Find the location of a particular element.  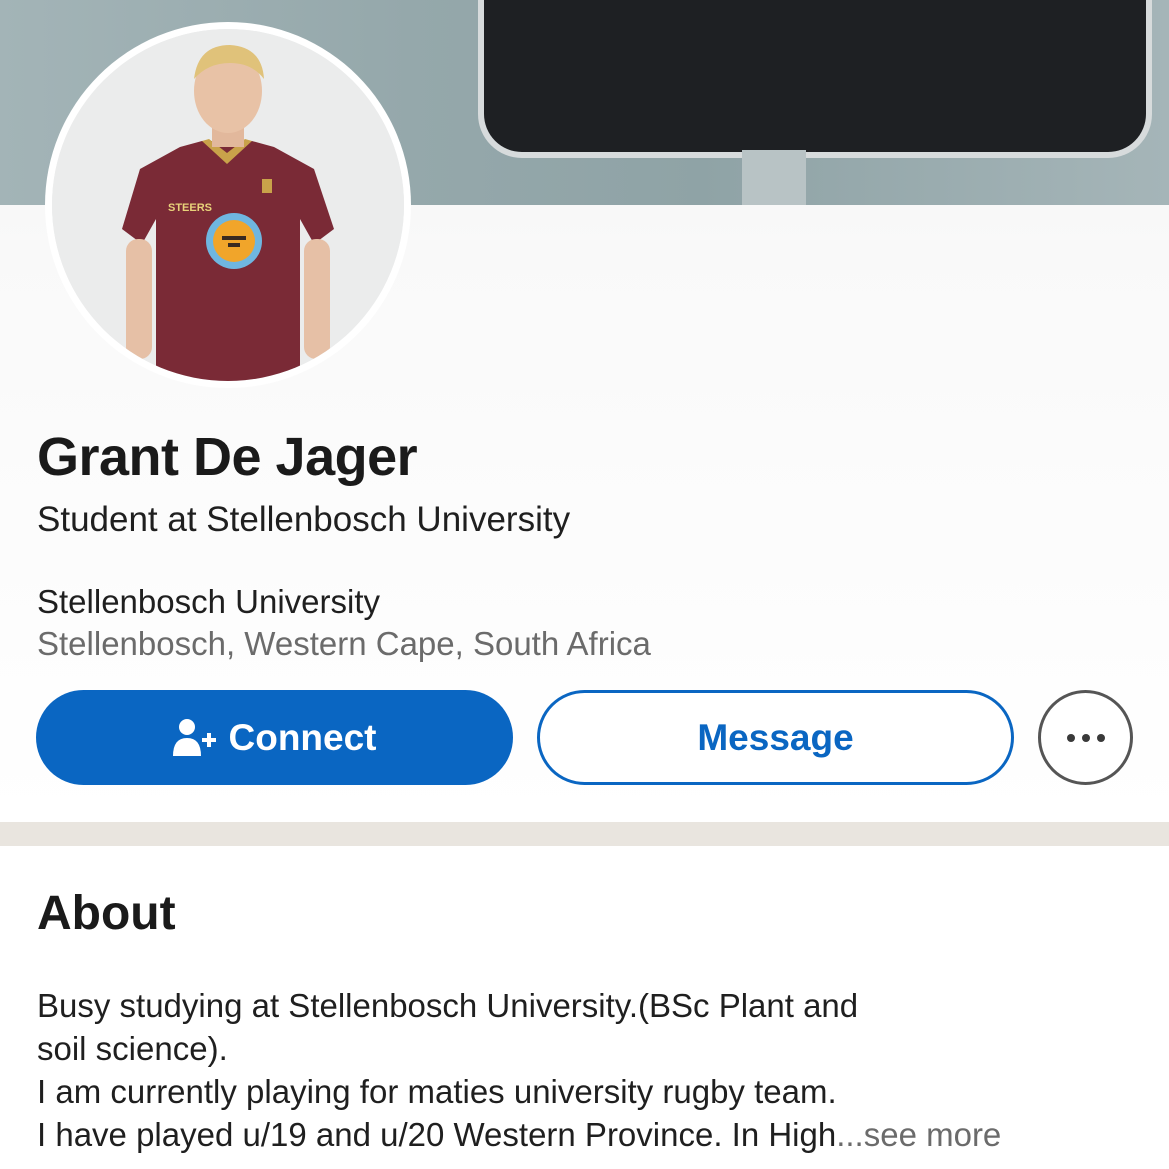

profile-headline: Student at Stellenbosch University is located at coordinates (304, 519).